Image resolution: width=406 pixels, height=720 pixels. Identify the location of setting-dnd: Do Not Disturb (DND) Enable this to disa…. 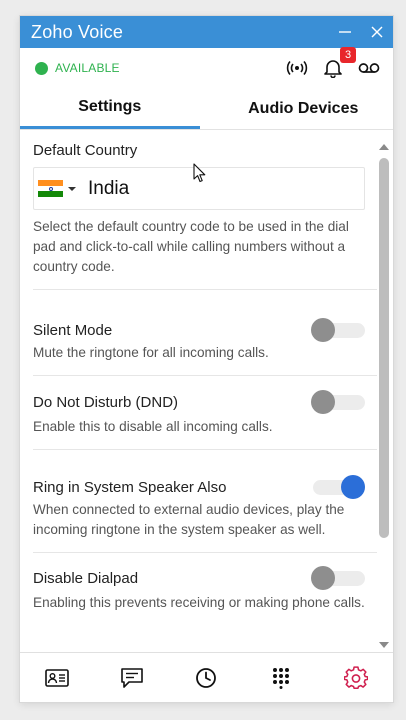
(198, 412).